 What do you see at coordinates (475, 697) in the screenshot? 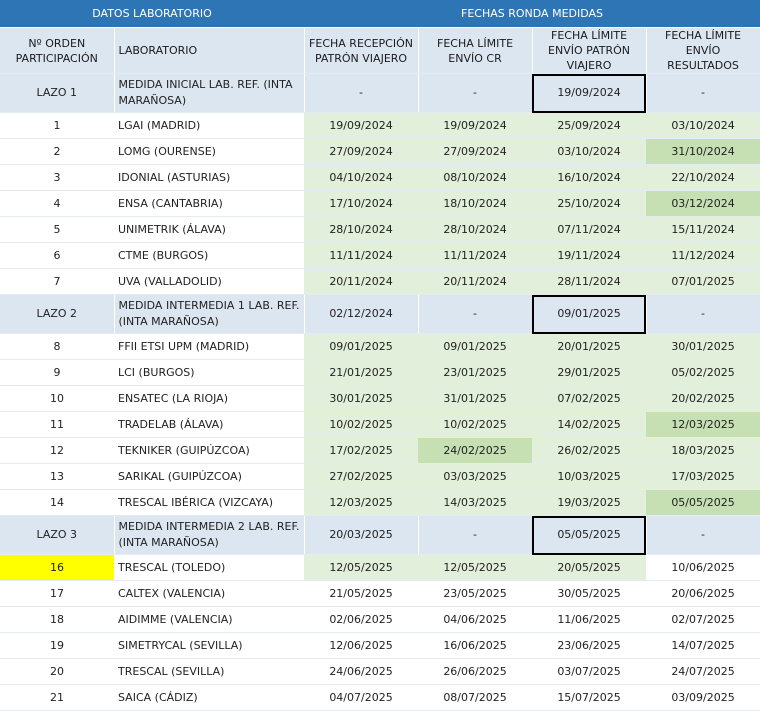
I see `cell-limite-cr: 08/07/2025` at bounding box center [475, 697].